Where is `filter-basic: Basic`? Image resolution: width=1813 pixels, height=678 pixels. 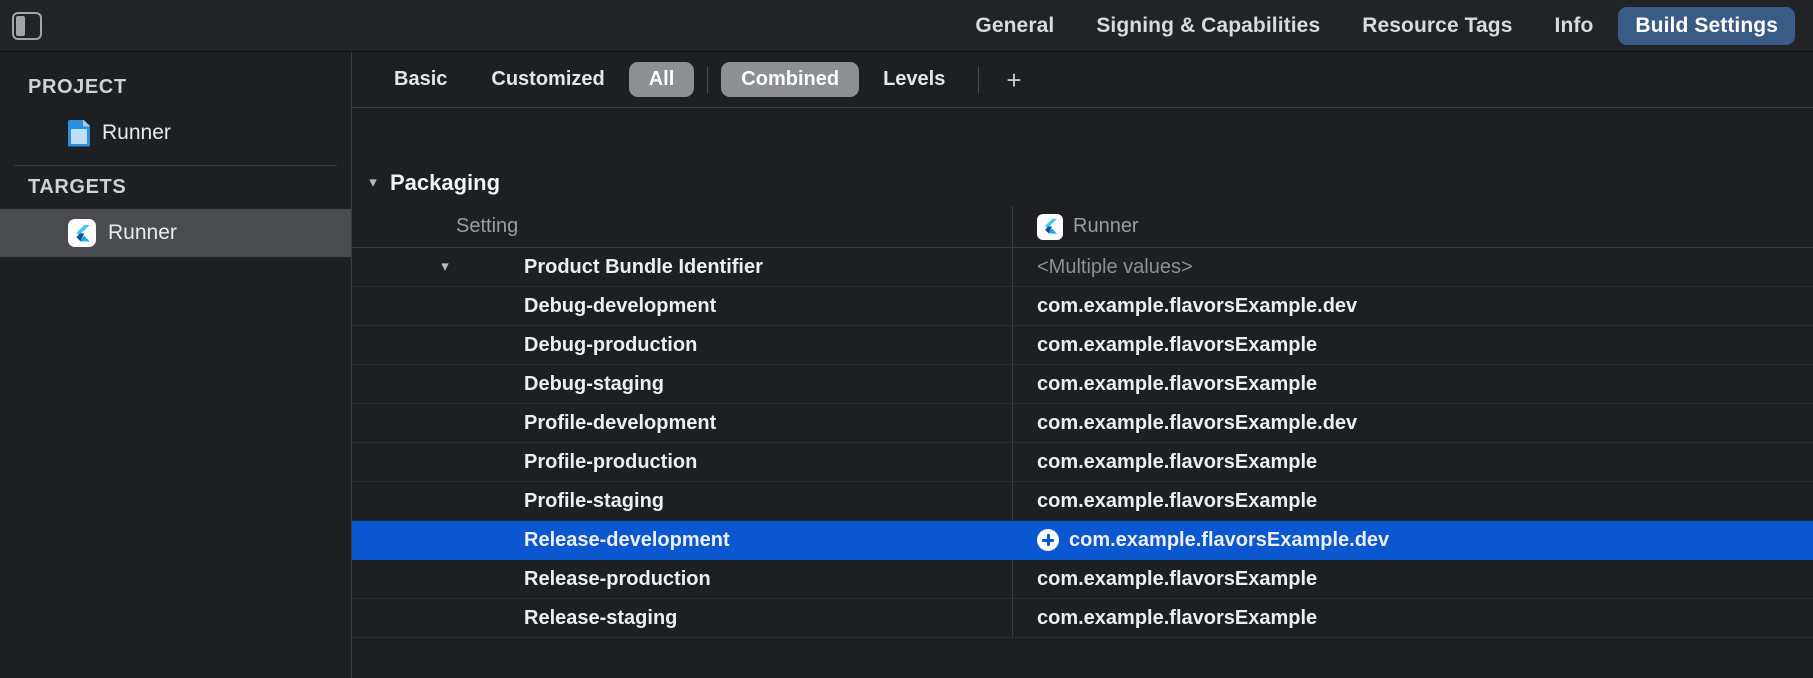
filter-basic: Basic is located at coordinates (420, 79).